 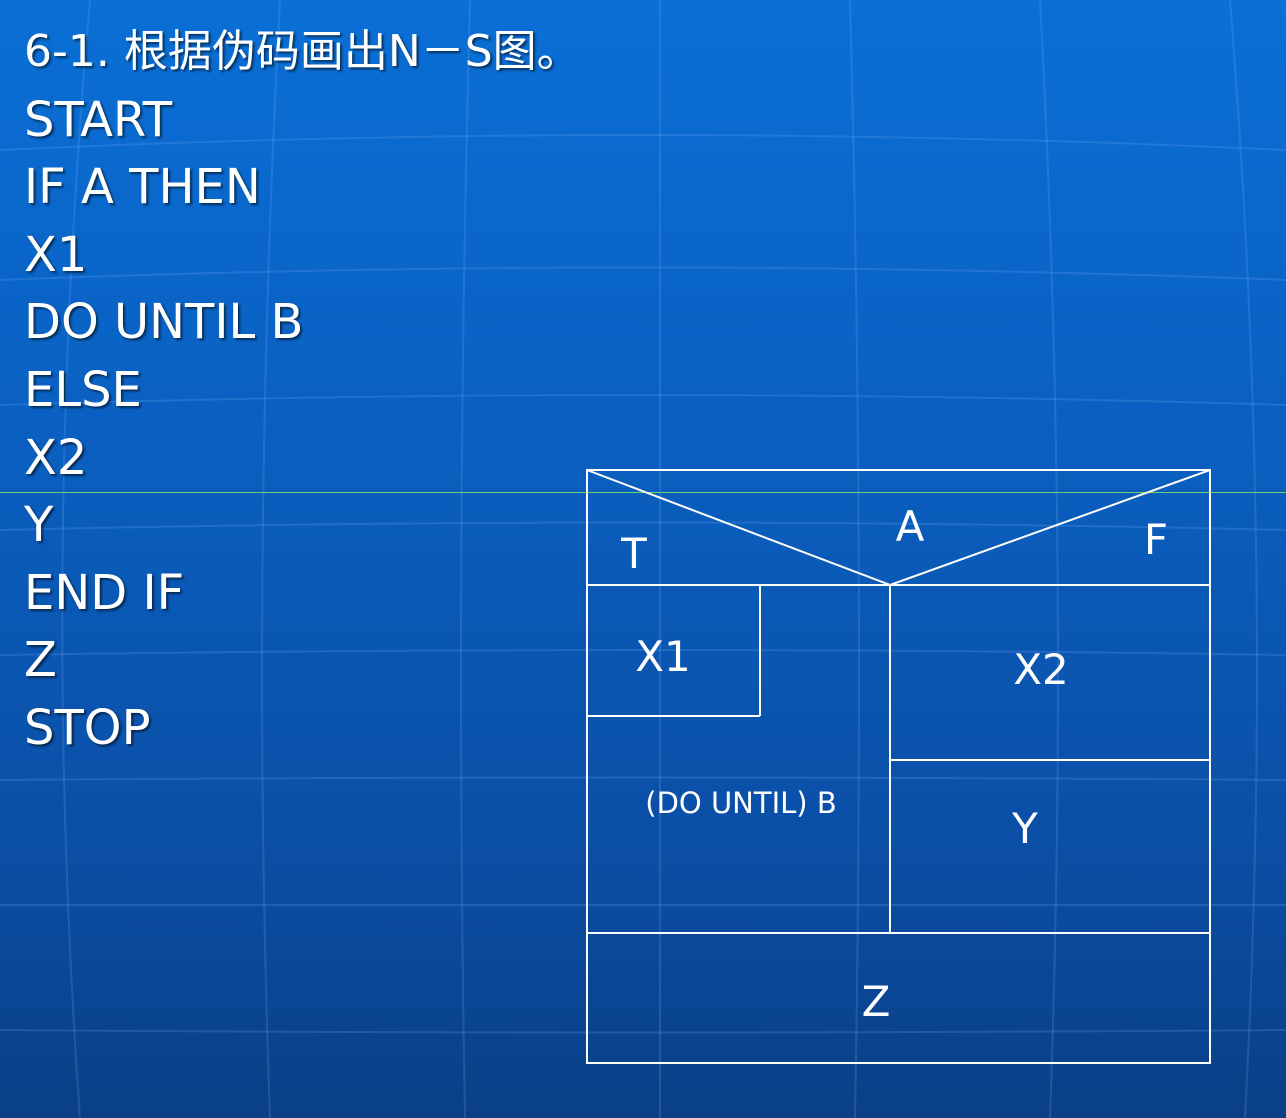 I want to click on true-label: T, so click(x=633, y=553).